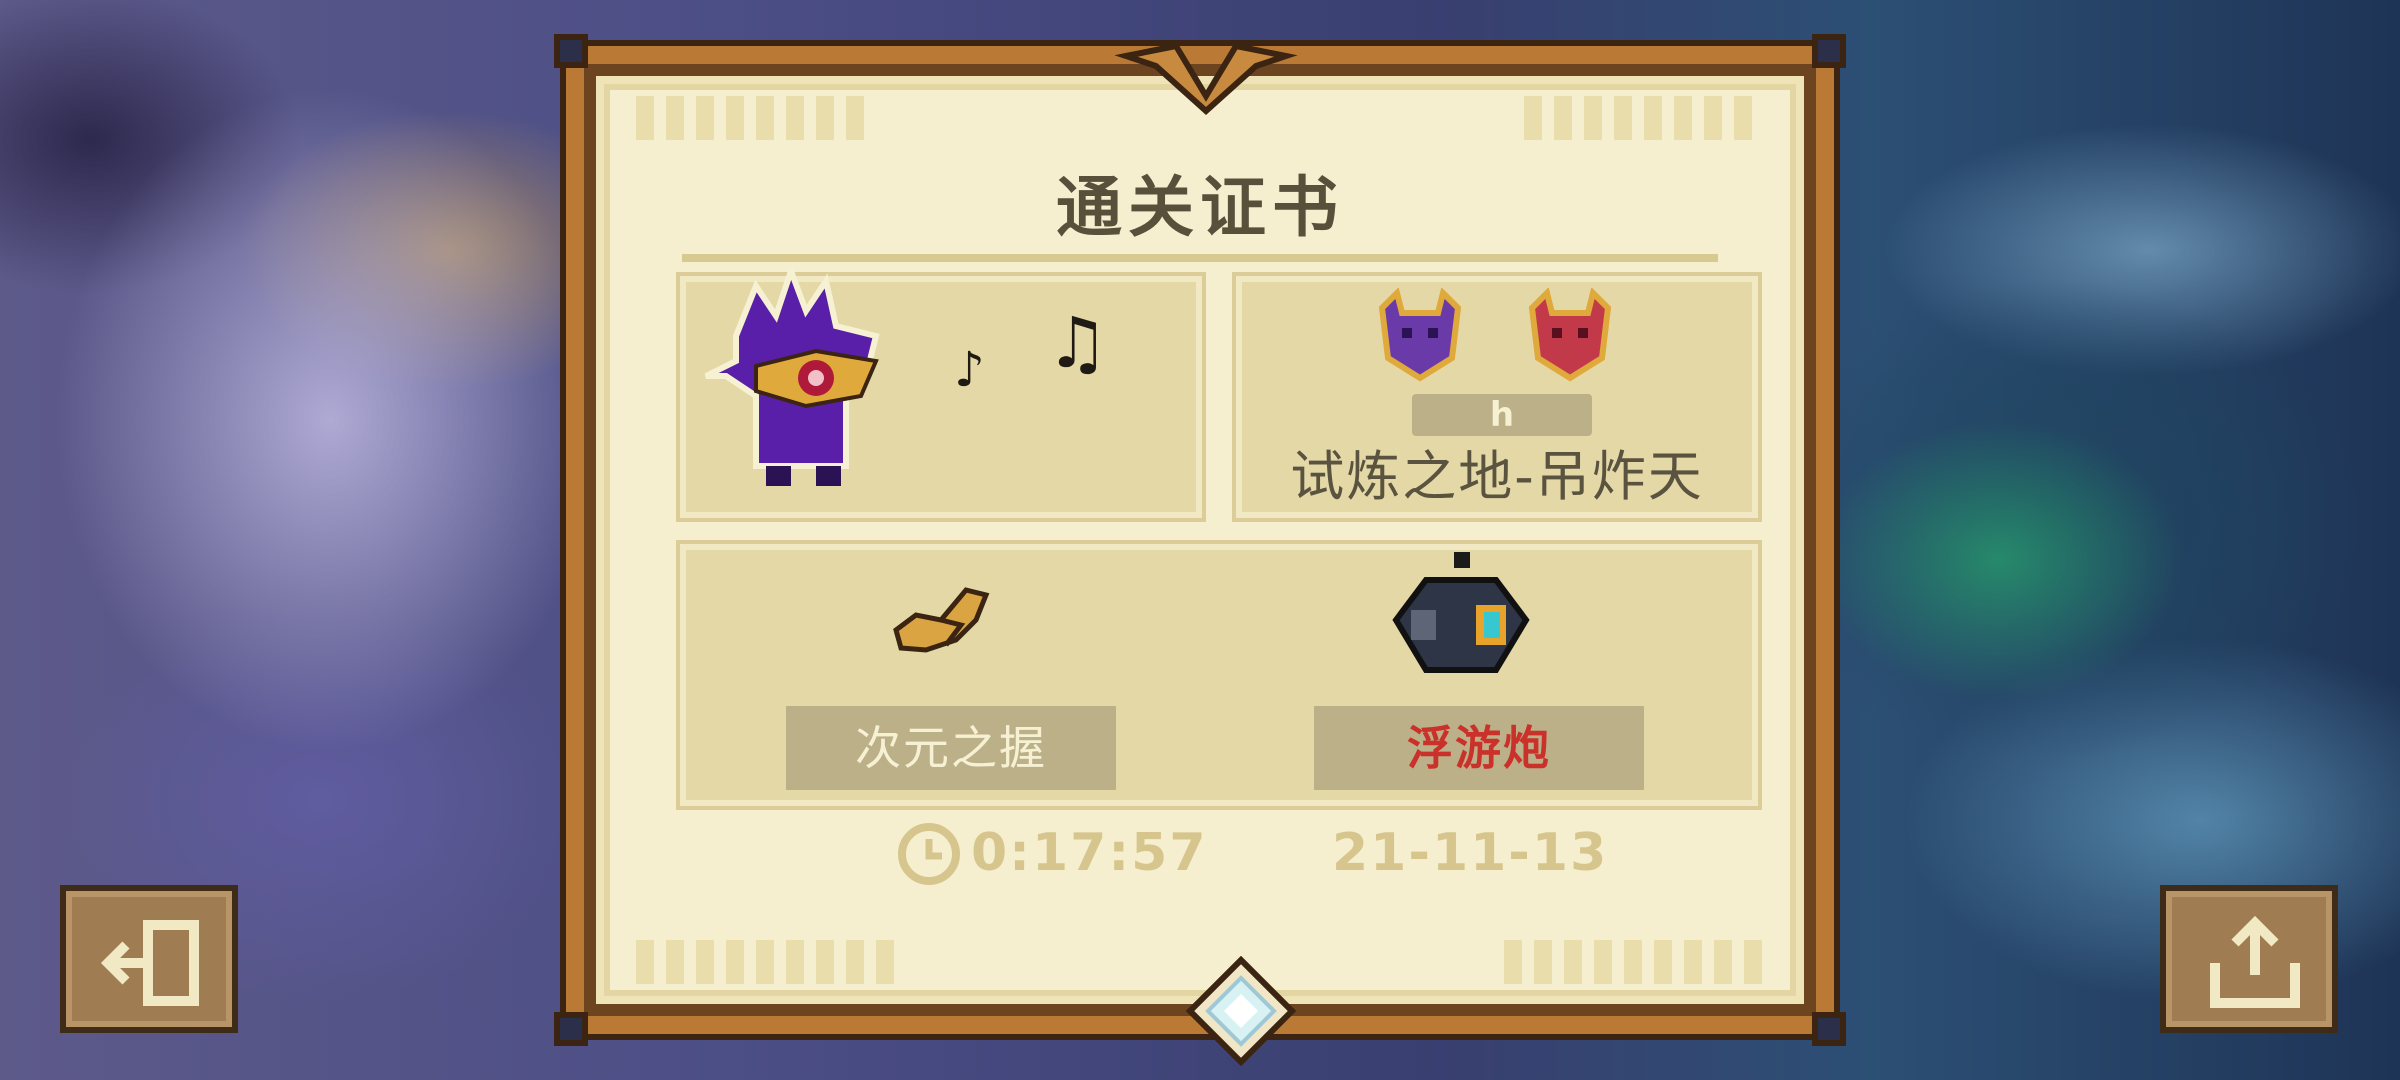 This screenshot has width=2400, height=1080. I want to click on top-ornament-icon, so click(1206, 79).